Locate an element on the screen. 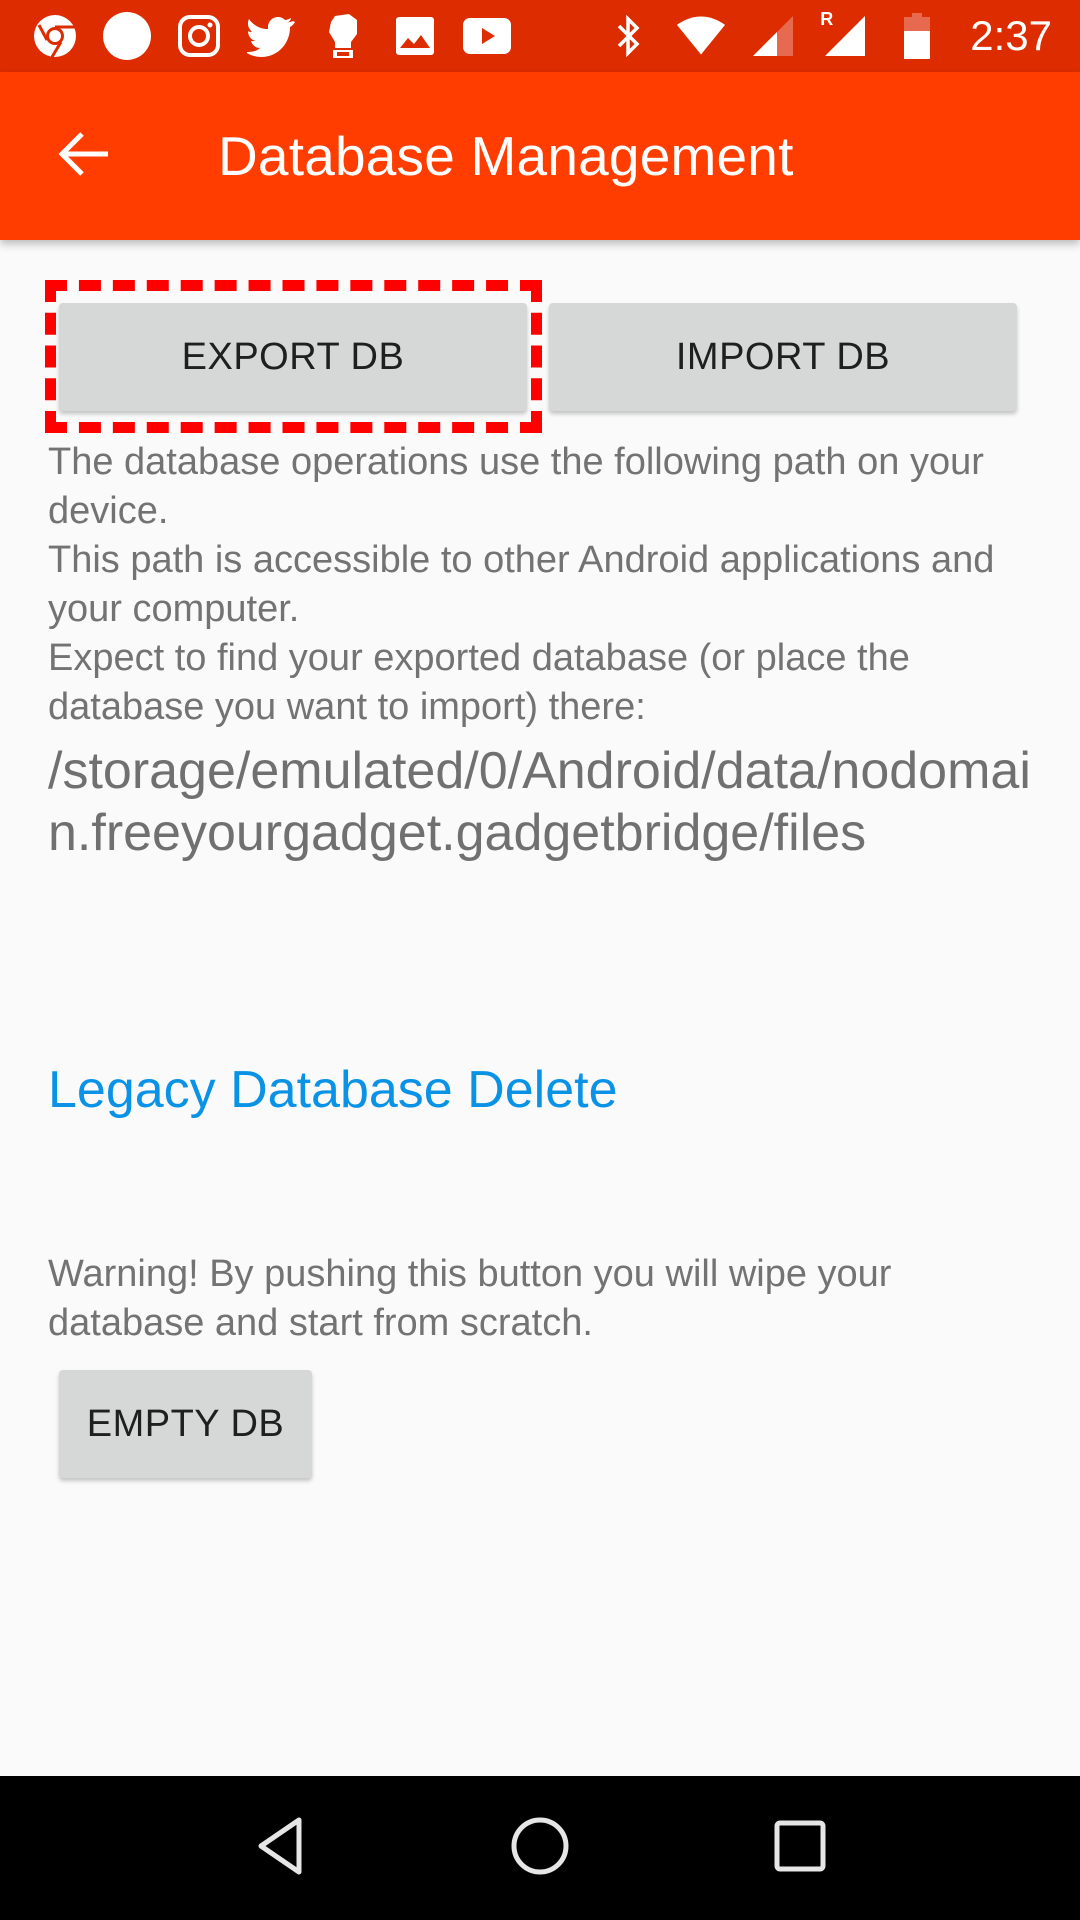 The height and width of the screenshot is (1920, 1080). back-button is located at coordinates (84, 156).